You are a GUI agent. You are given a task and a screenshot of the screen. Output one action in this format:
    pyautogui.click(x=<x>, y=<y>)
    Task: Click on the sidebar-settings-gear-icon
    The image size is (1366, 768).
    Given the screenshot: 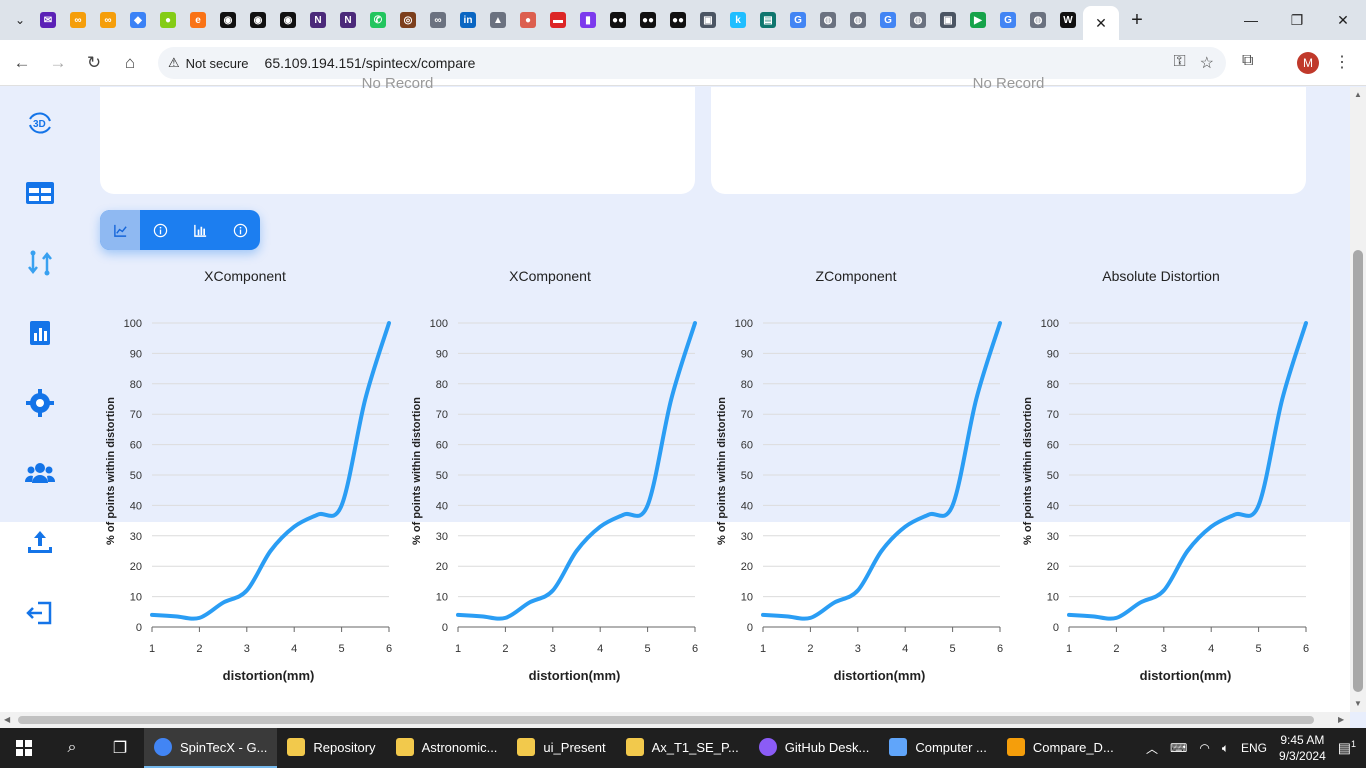 What is the action you would take?
    pyautogui.click(x=40, y=403)
    